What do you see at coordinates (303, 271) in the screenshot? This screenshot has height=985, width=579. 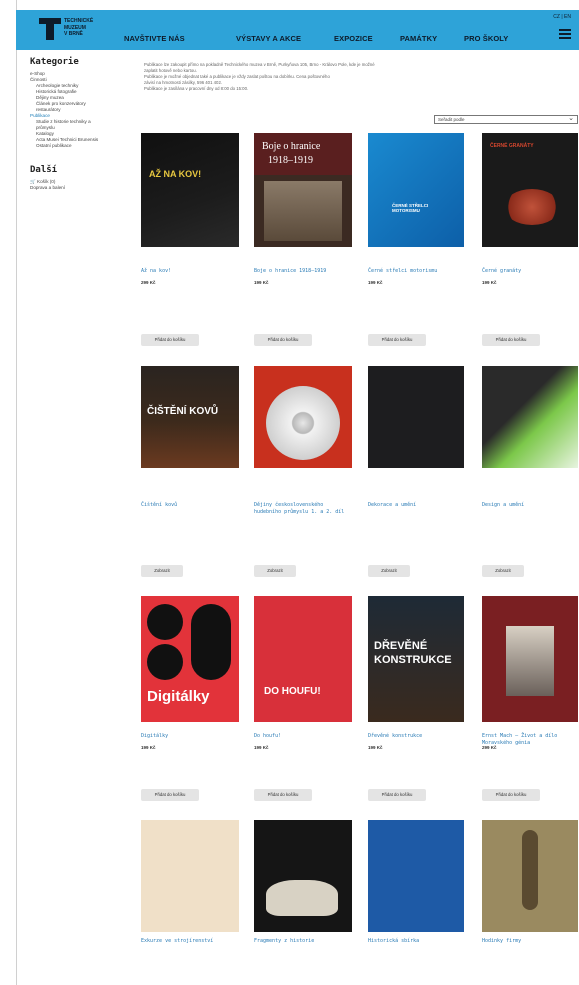 I see `product-title: Boje o hranice 1918–1919` at bounding box center [303, 271].